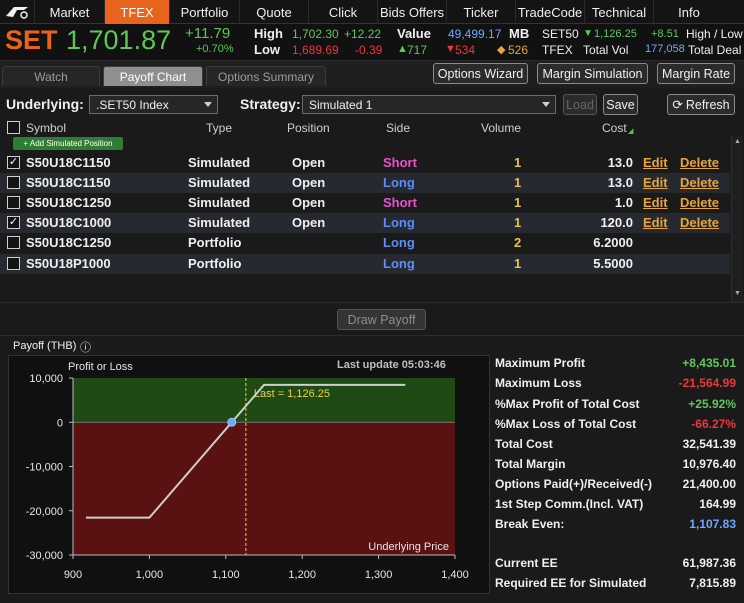 The width and height of the screenshot is (744, 603). I want to click on summary-value: 10,976.40, so click(709, 464).